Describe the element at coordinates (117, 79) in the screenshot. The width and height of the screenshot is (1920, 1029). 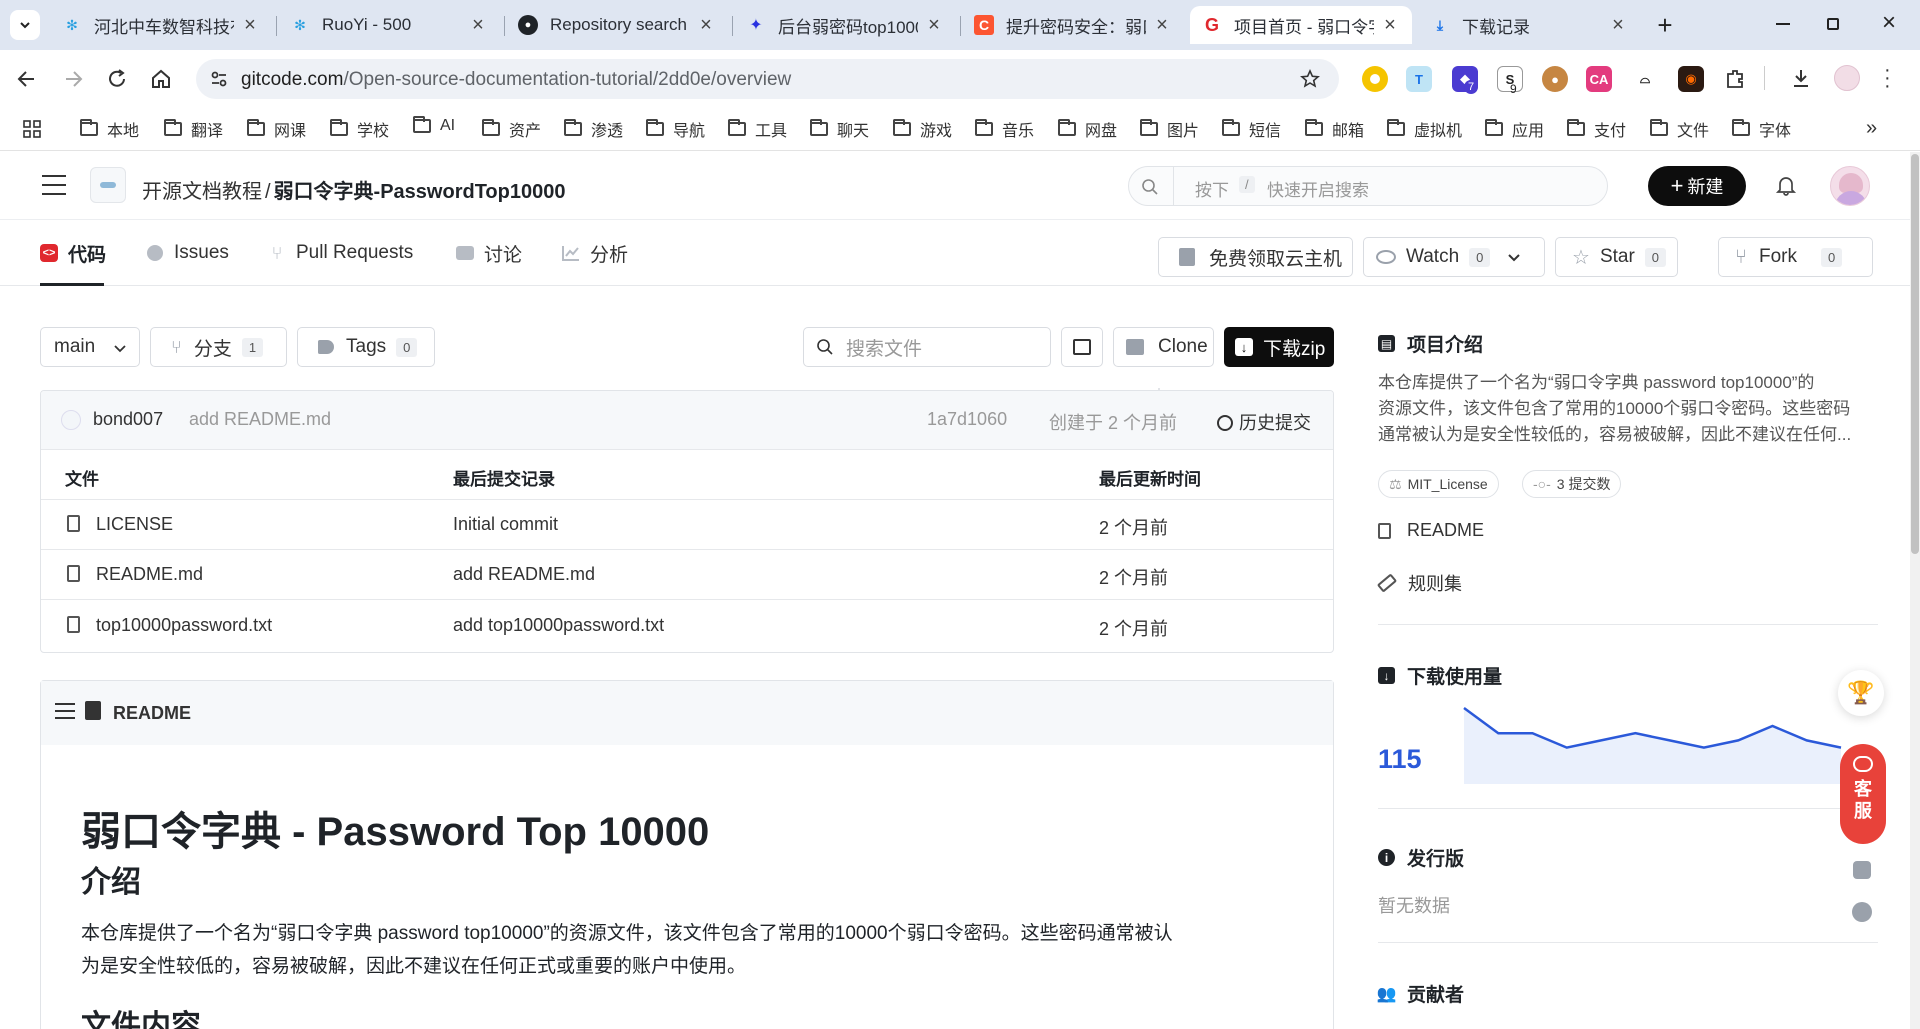
I see `reload-icon` at that location.